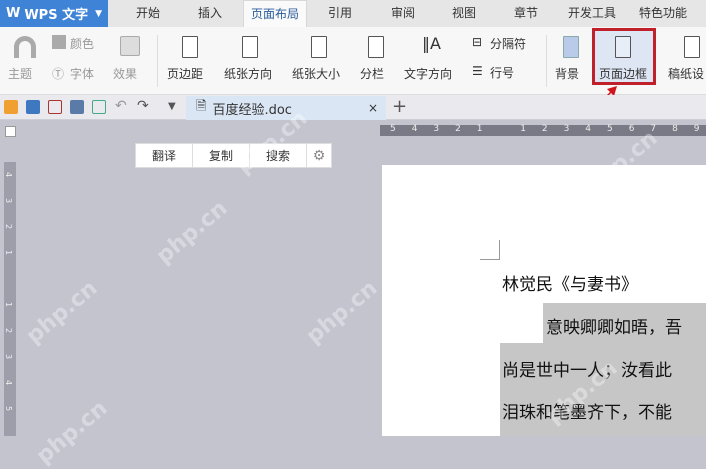  I want to click on doc-line: 意映卿卿如晤，吾, so click(614, 325).